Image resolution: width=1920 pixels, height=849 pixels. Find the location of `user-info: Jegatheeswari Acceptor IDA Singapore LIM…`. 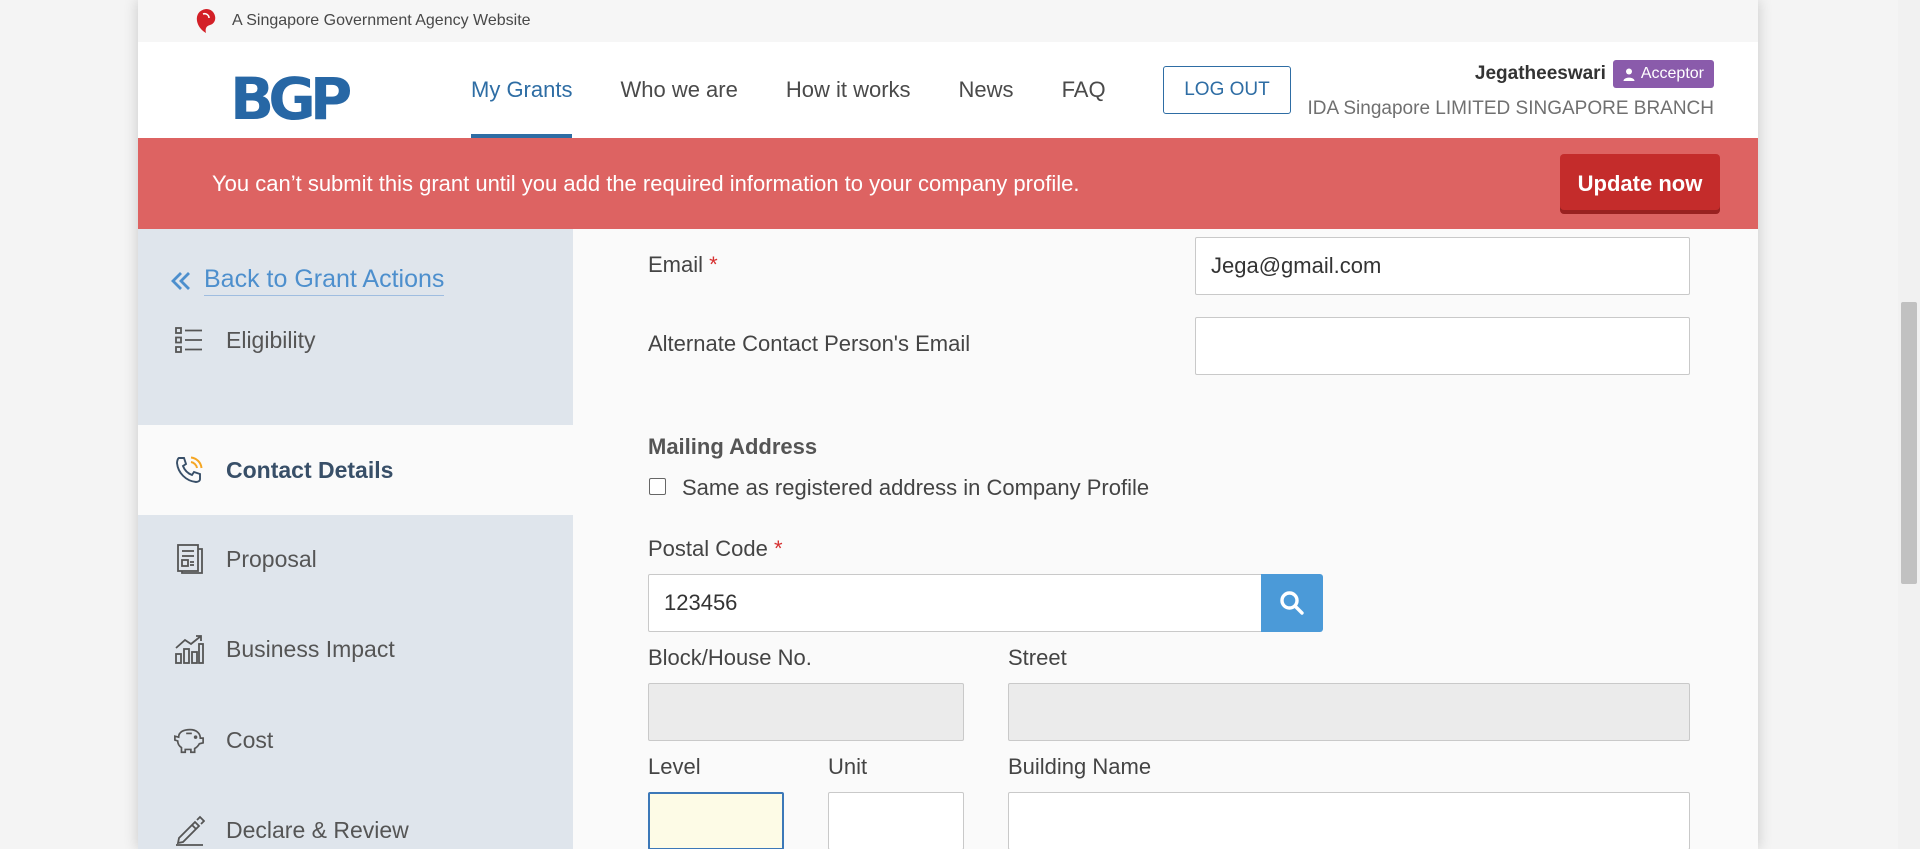

user-info: Jegatheeswari Acceptor IDA Singapore LIM… is located at coordinates (1510, 90).